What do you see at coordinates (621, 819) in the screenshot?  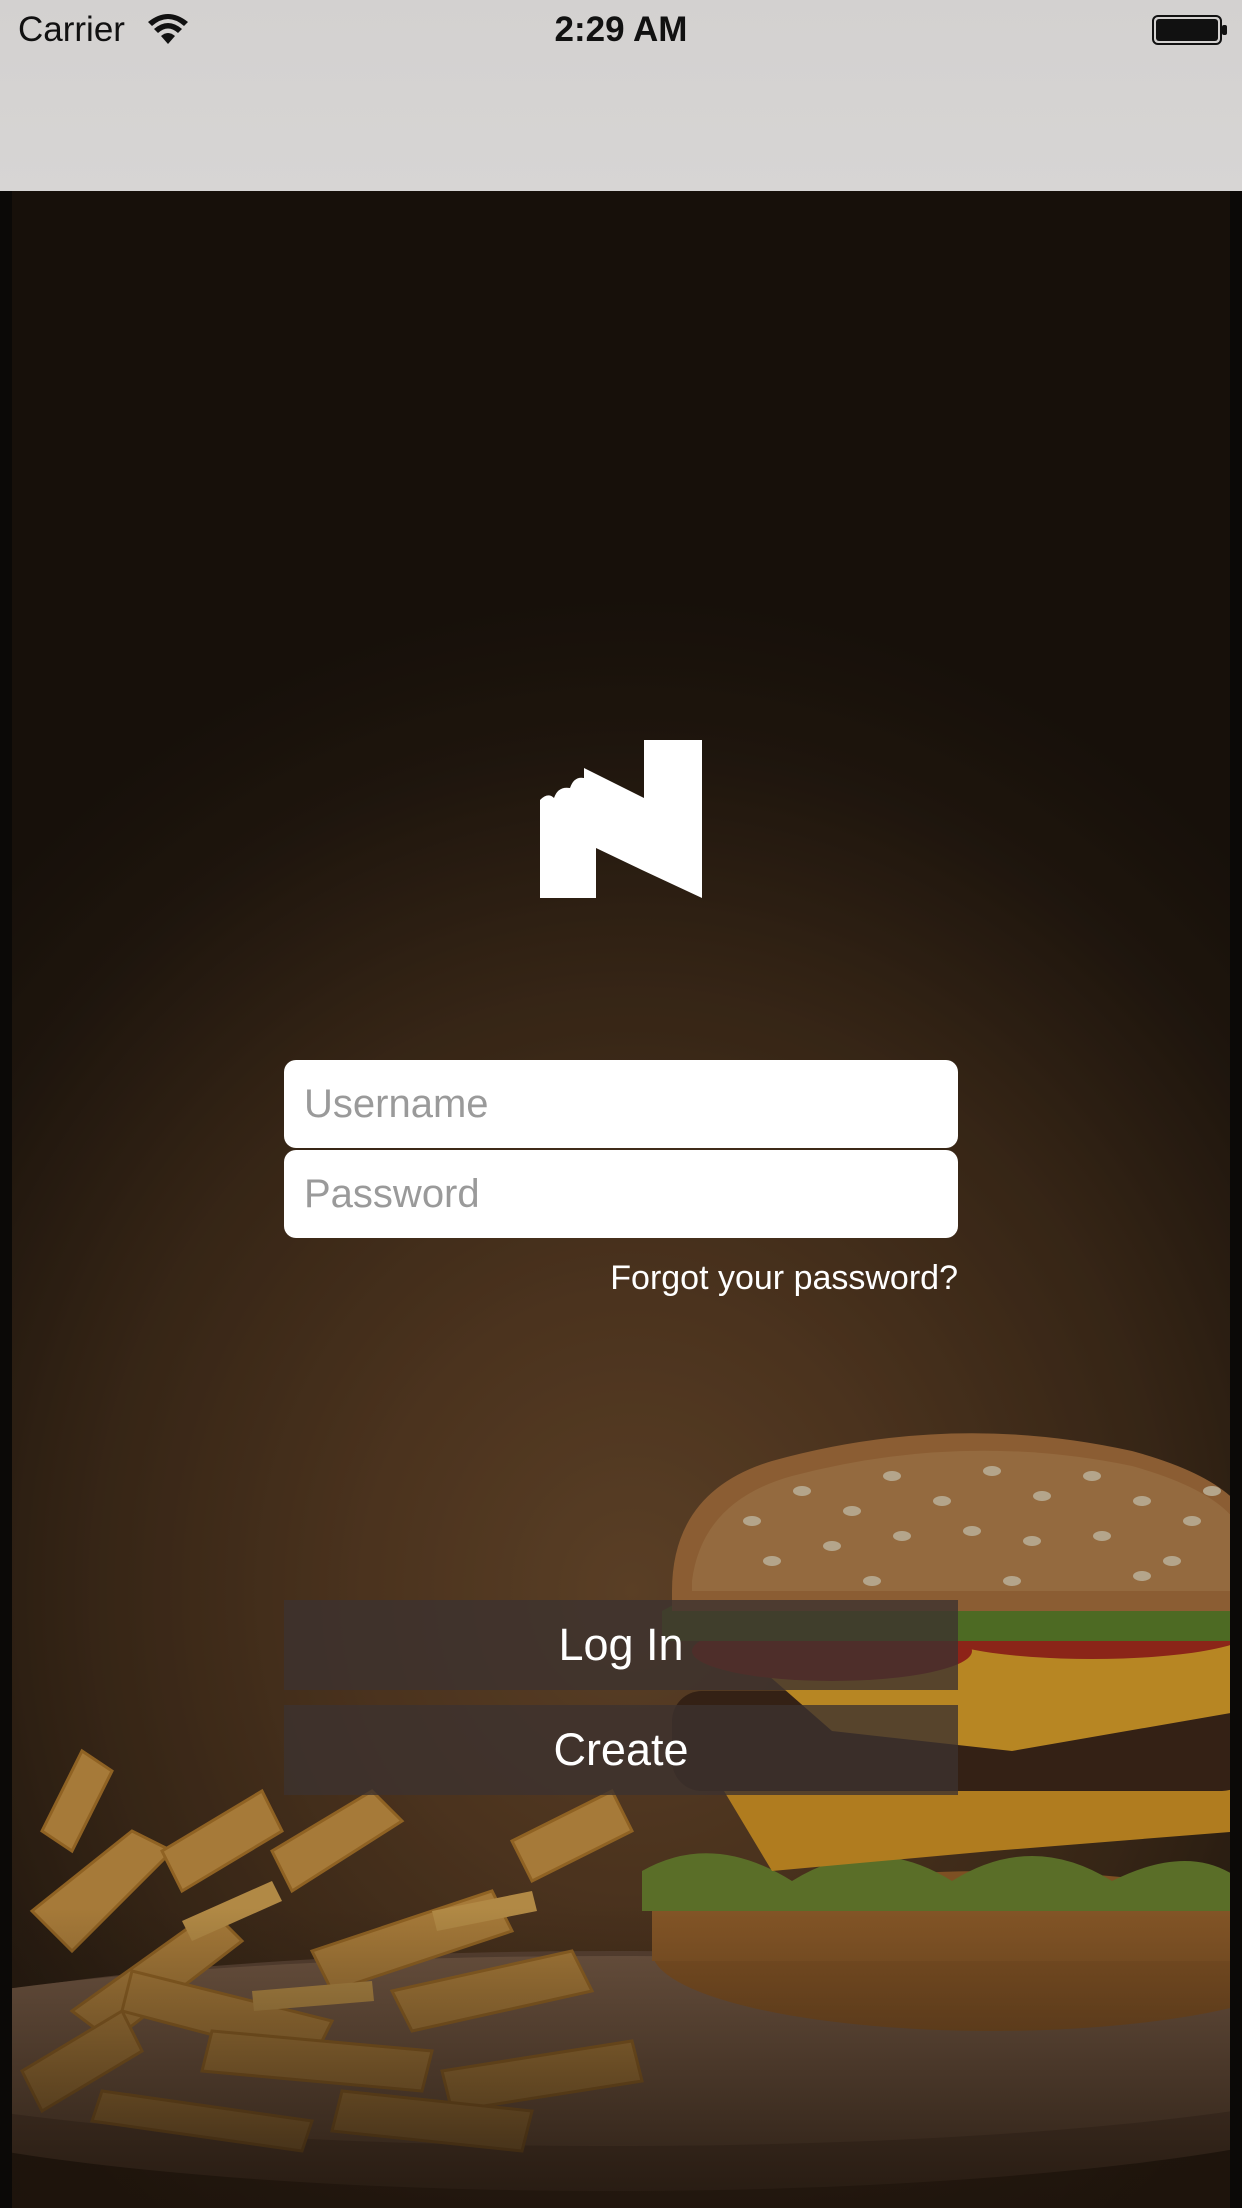 I see `bitten-n-logo-icon` at bounding box center [621, 819].